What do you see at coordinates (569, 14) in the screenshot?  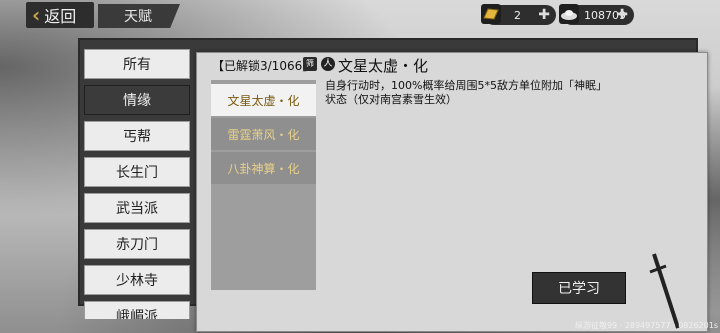 I see `silver-ingot-icon` at bounding box center [569, 14].